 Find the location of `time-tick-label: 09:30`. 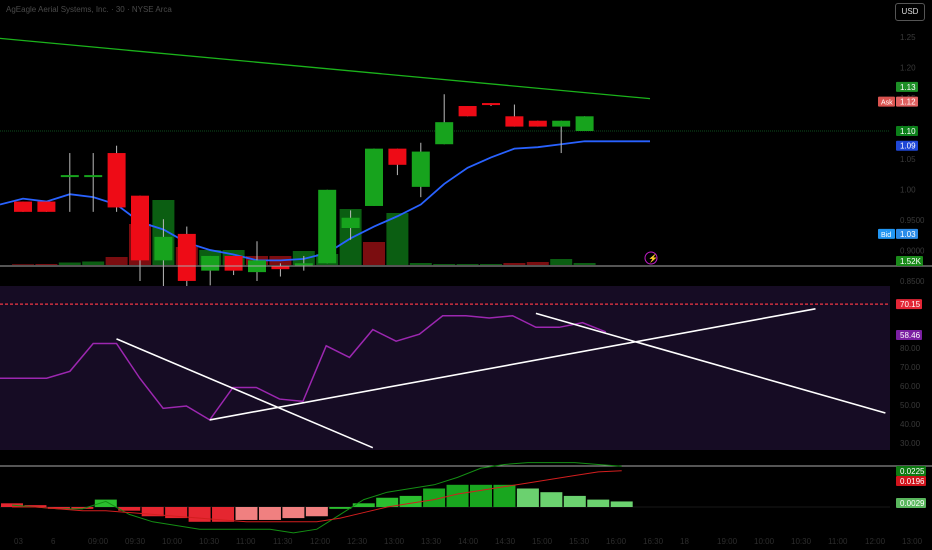

time-tick-label: 09:30 is located at coordinates (135, 541).